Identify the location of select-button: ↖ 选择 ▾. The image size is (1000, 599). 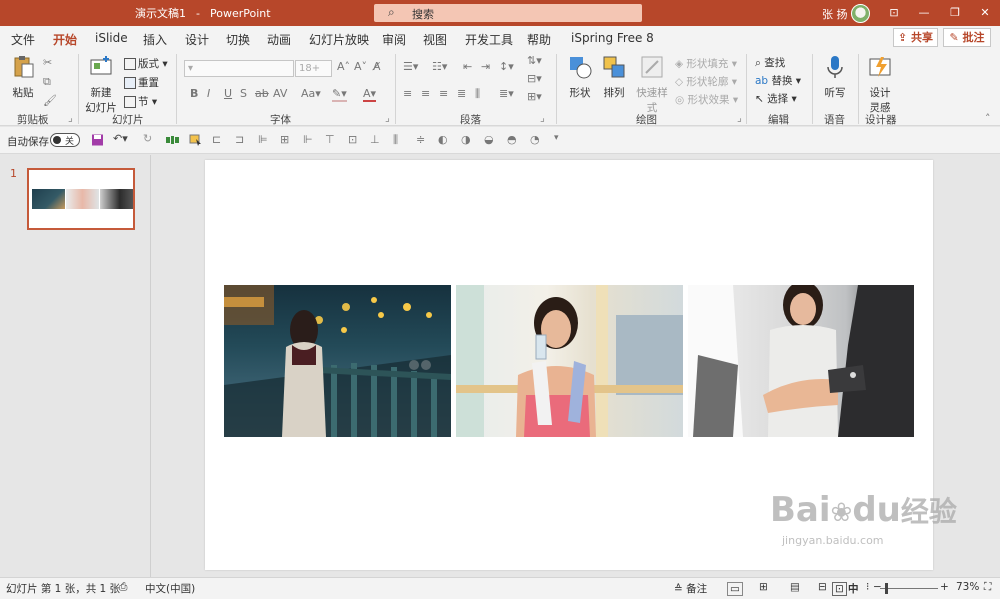
(776, 98).